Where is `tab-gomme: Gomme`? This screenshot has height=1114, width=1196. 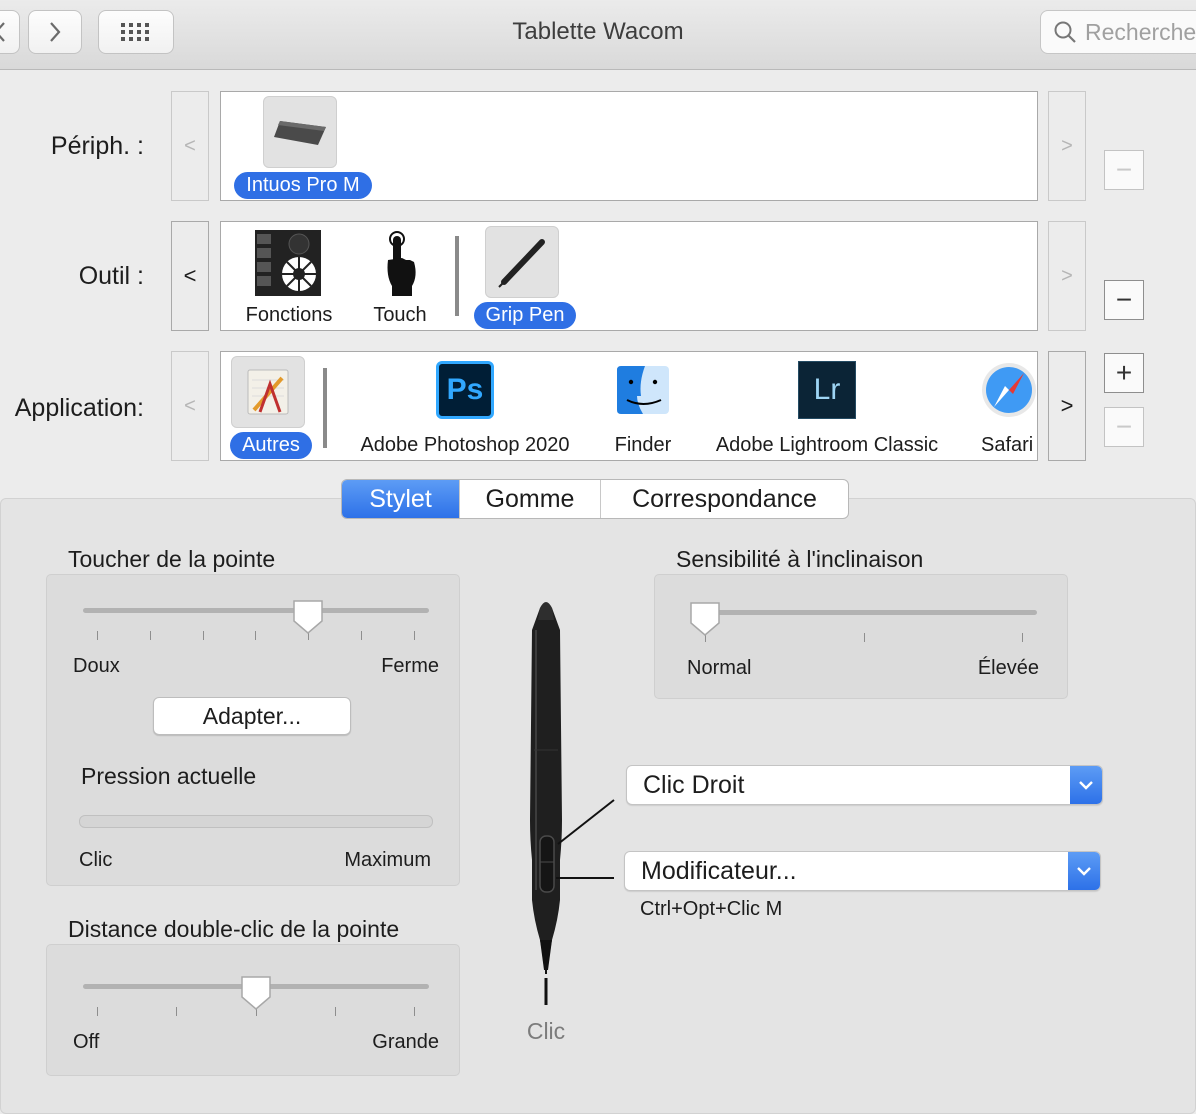
tab-gomme: Gomme is located at coordinates (530, 499).